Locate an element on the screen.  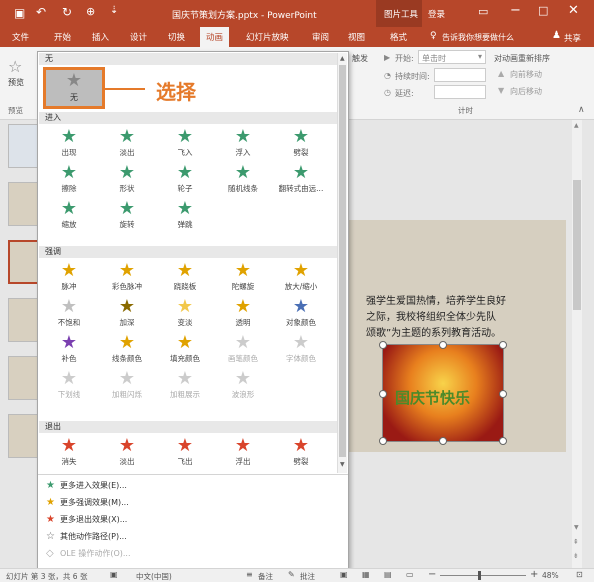
quick-access-icon: ⊕ is located at coordinates (90, 11).